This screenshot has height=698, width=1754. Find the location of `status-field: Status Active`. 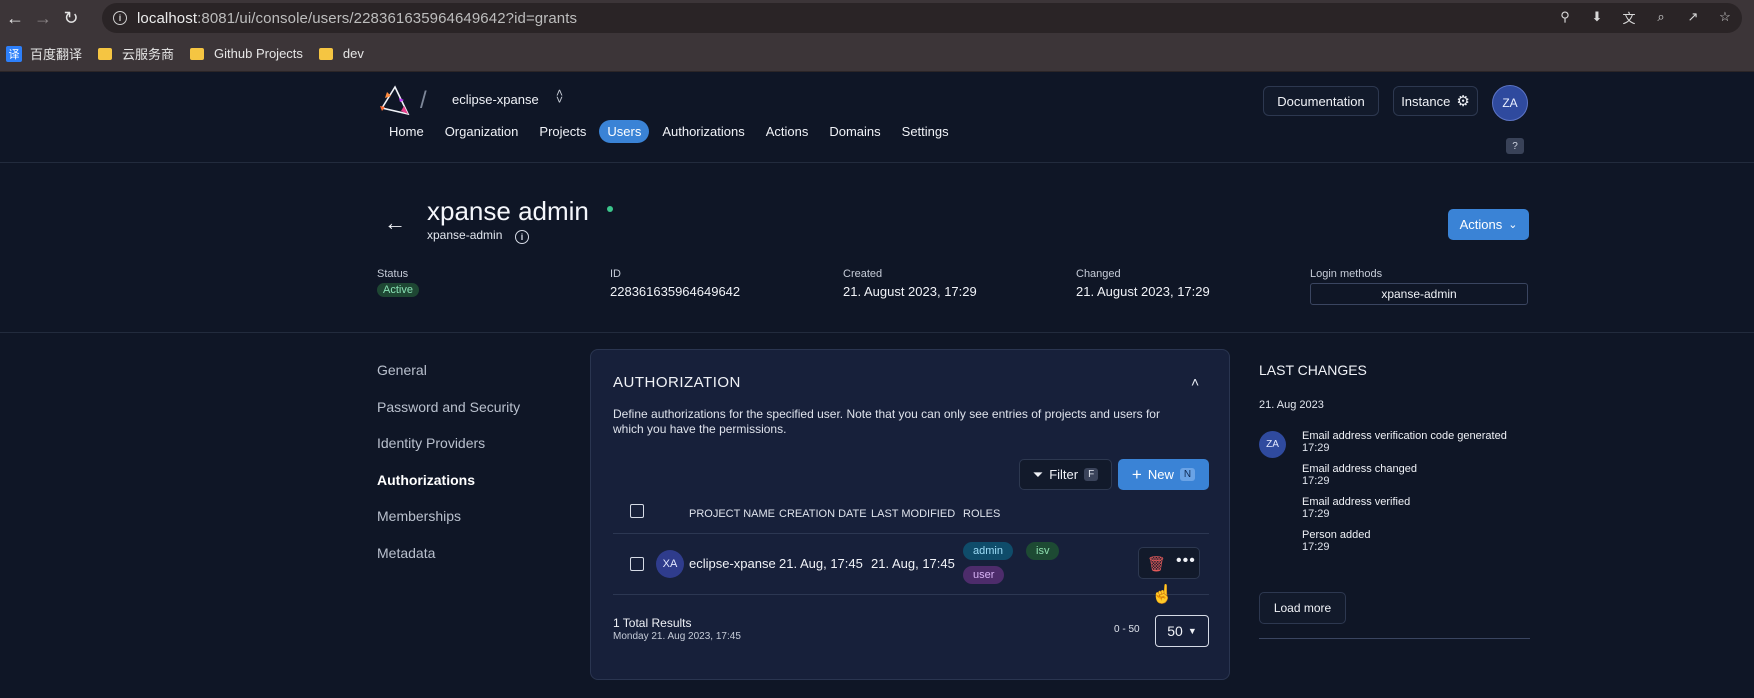

status-field: Status Active is located at coordinates (398, 283).